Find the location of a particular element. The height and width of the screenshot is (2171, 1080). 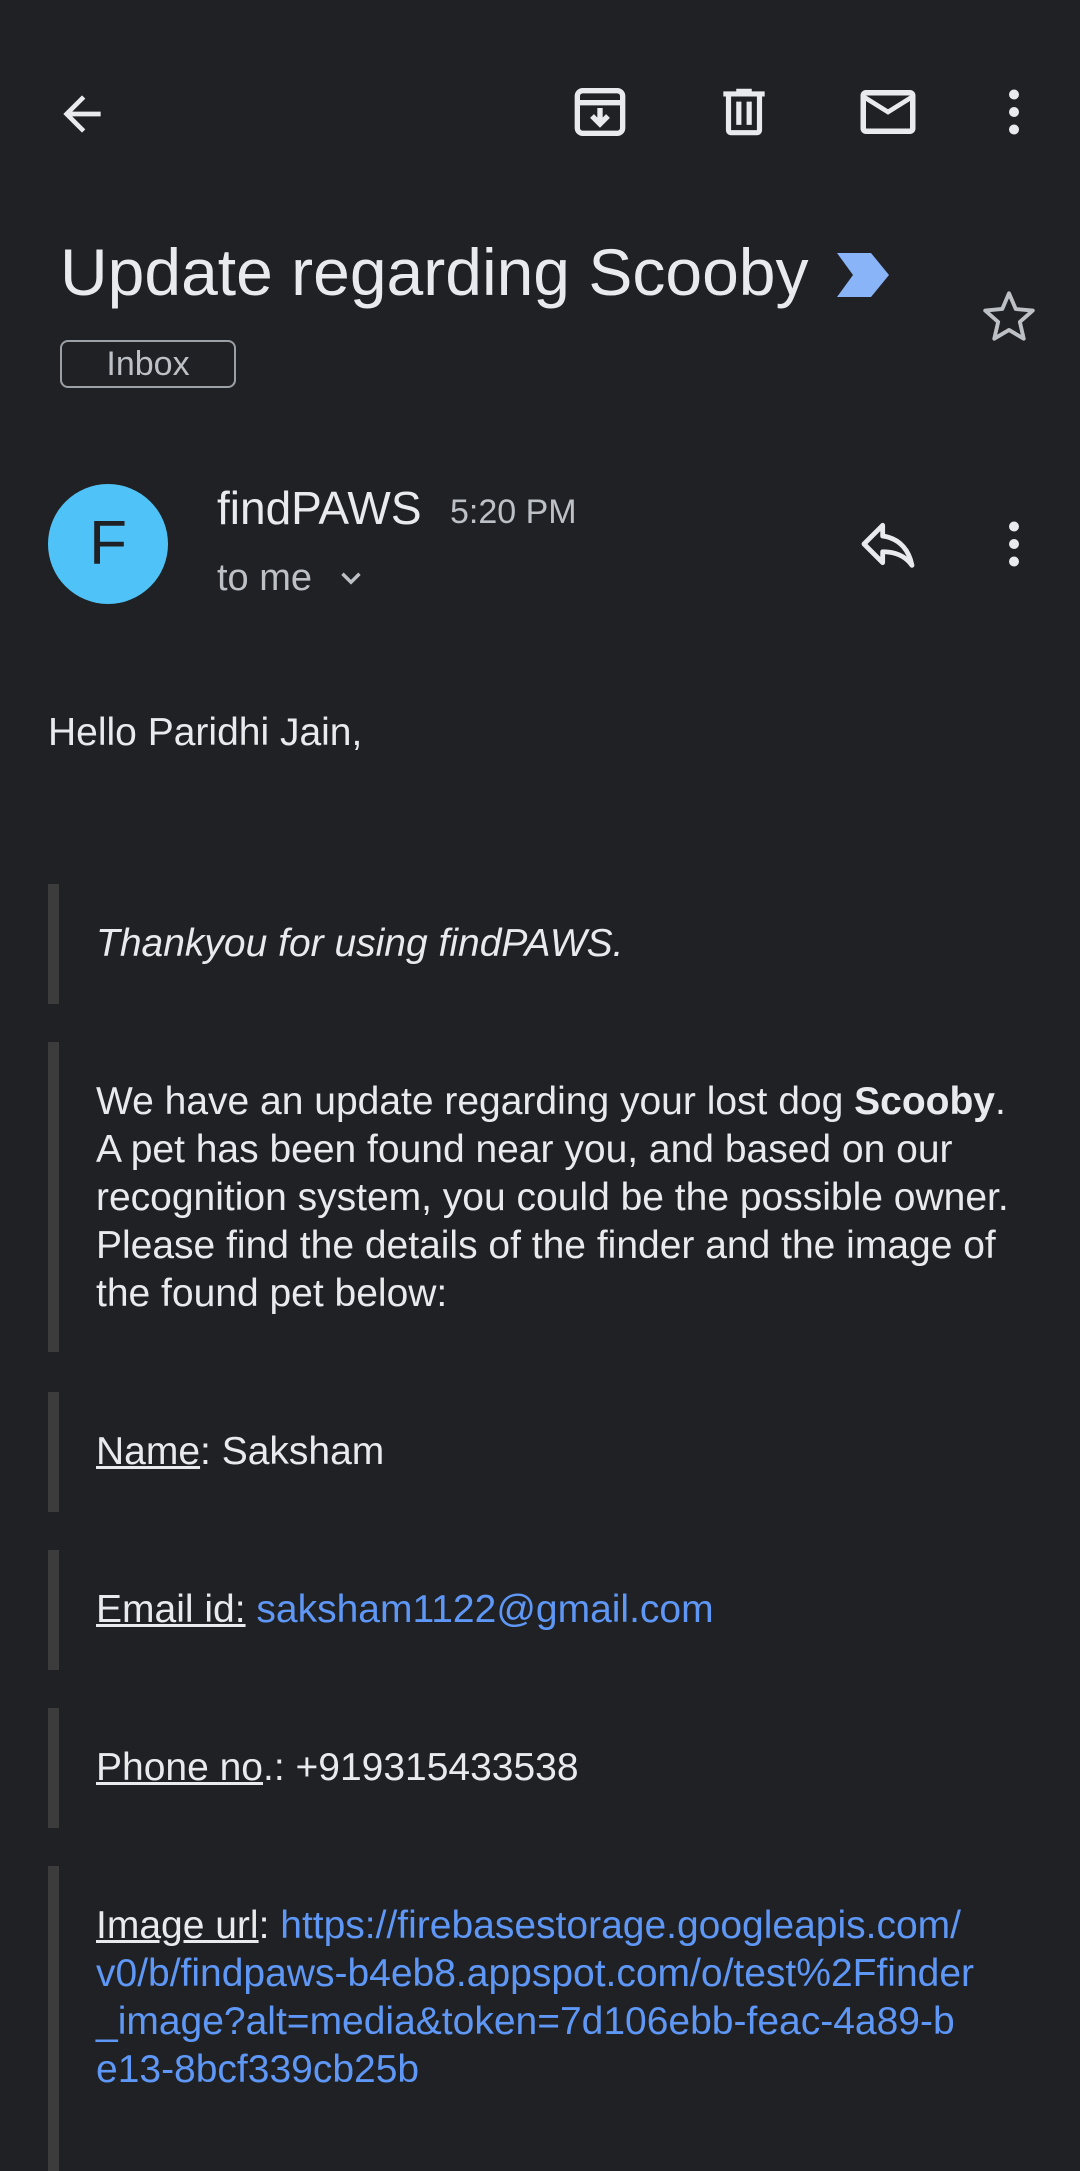

name-value: : Saksham is located at coordinates (292, 1451).